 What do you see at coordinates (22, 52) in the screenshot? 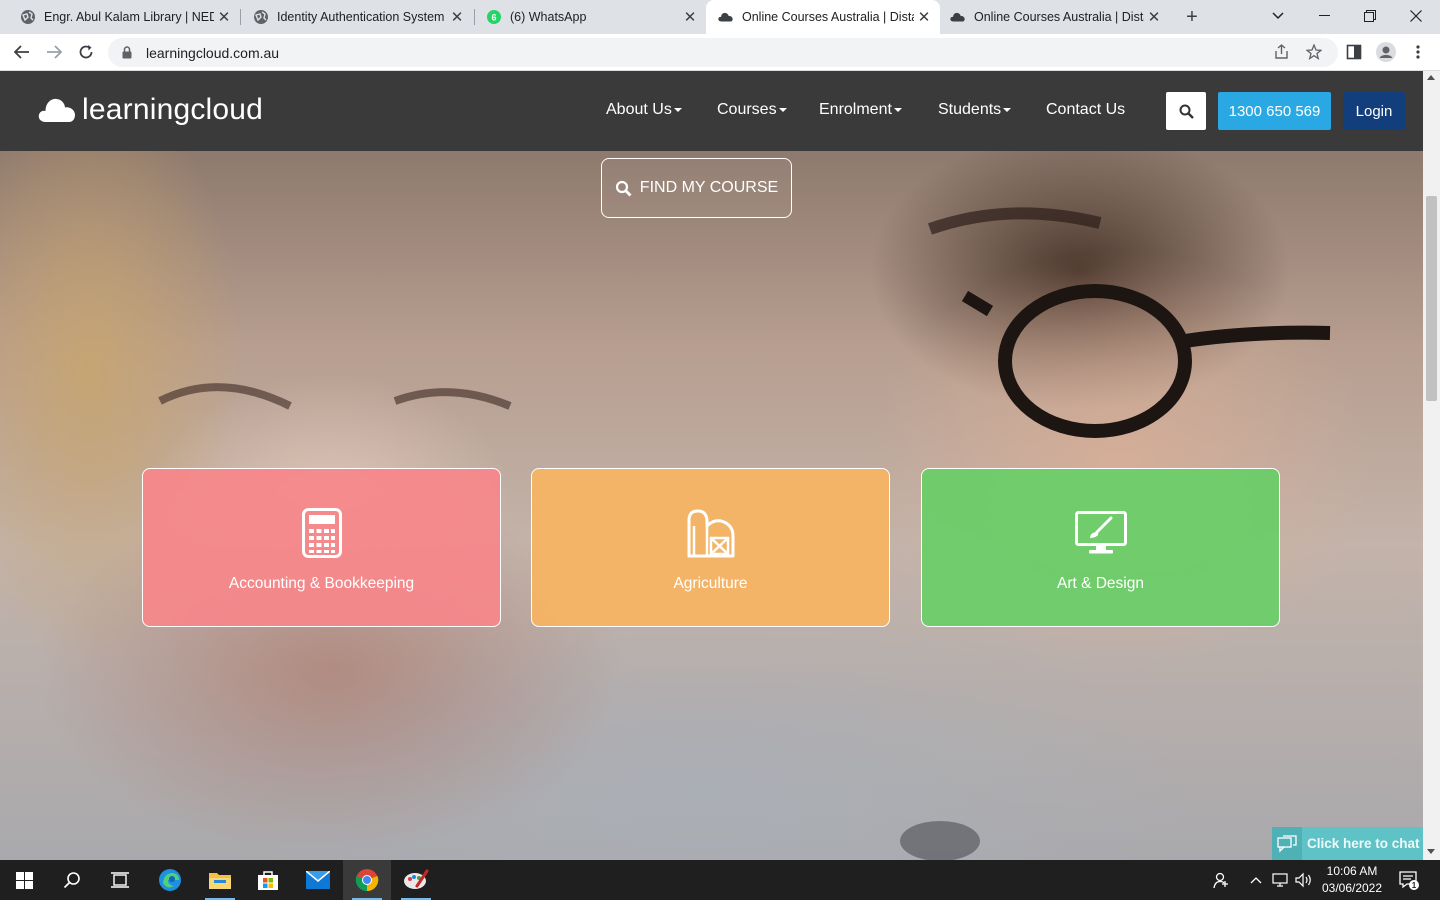
I see `back-button` at bounding box center [22, 52].